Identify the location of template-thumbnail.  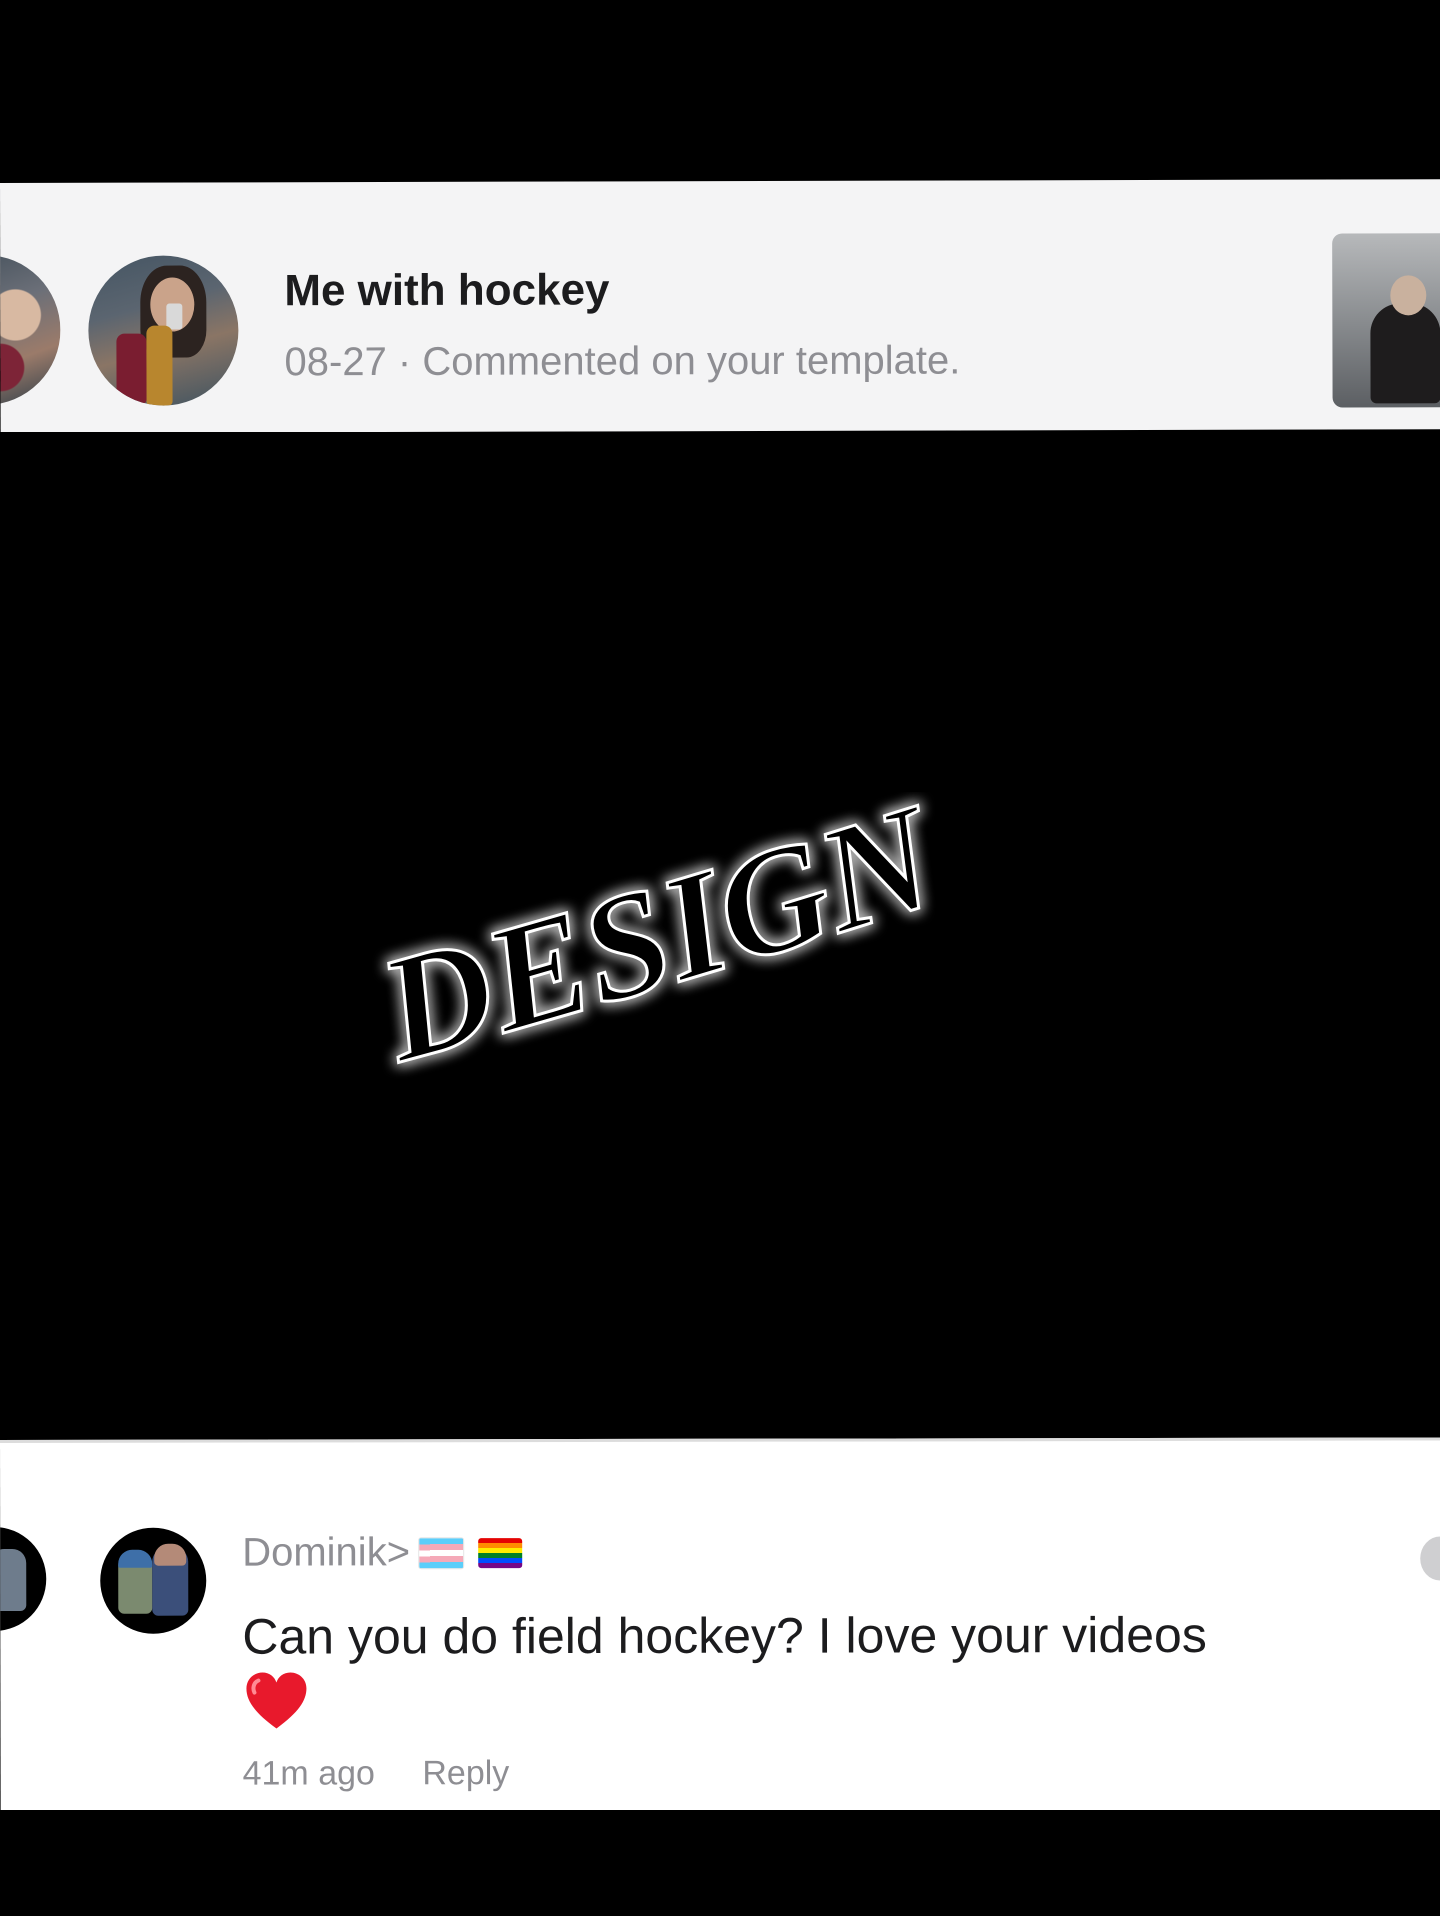
(1386, 320).